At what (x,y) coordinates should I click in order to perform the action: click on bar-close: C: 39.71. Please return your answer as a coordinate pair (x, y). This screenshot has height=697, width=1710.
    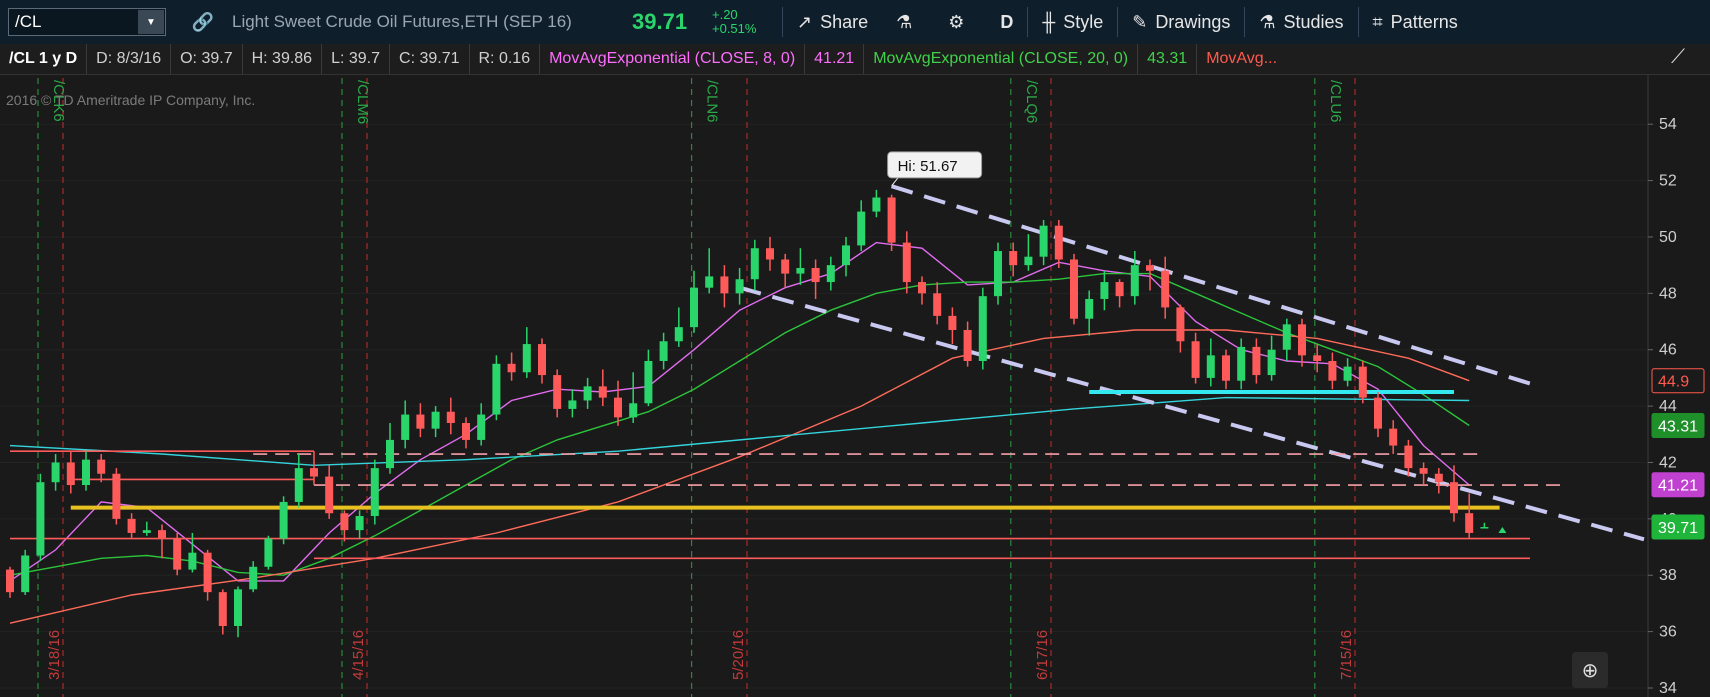
    Looking at the image, I should click on (430, 59).